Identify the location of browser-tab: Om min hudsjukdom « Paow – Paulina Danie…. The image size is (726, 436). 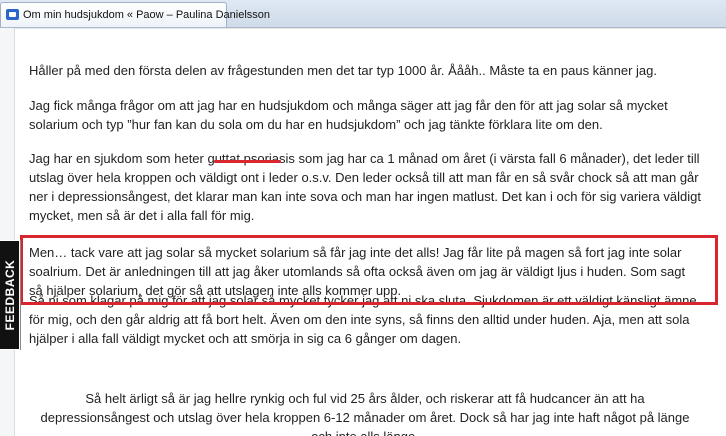
(135, 14).